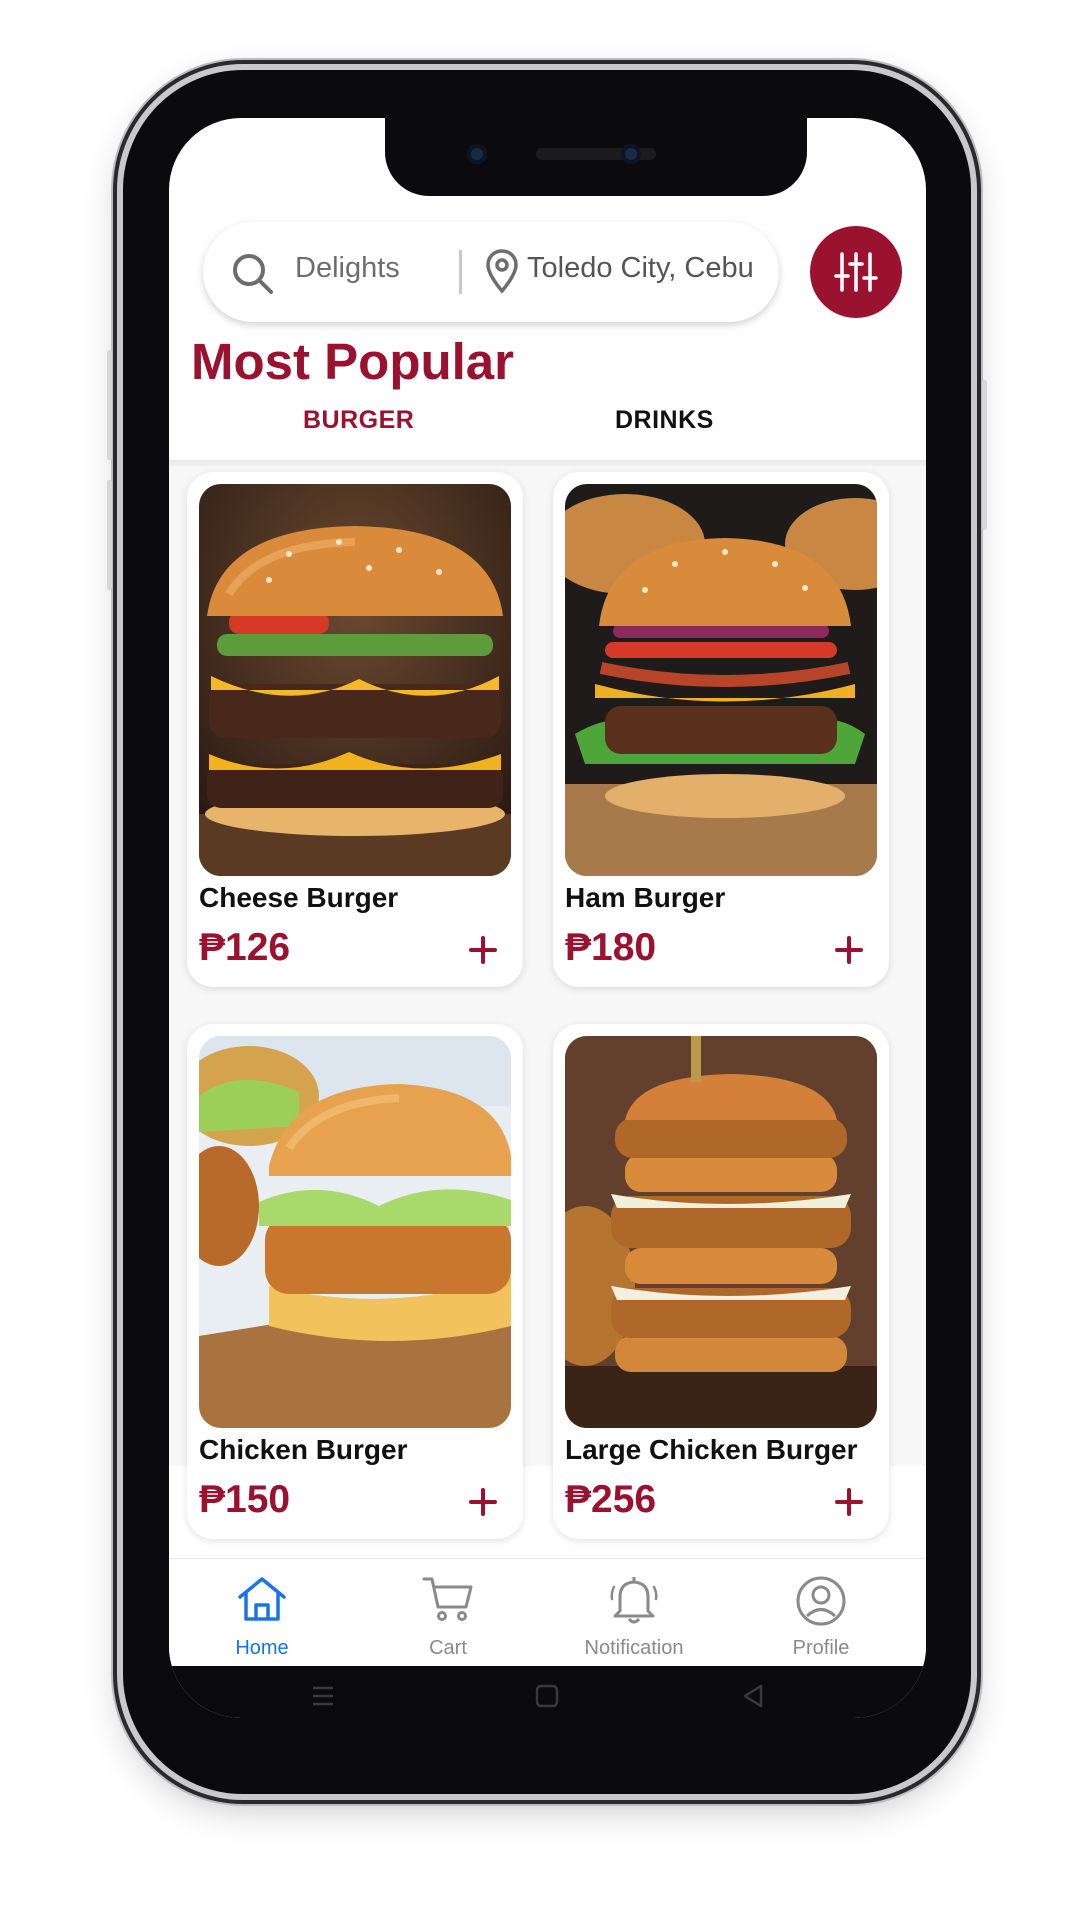 This screenshot has width=1080, height=1920. Describe the element at coordinates (753, 1696) in the screenshot. I see `back-icon` at that location.